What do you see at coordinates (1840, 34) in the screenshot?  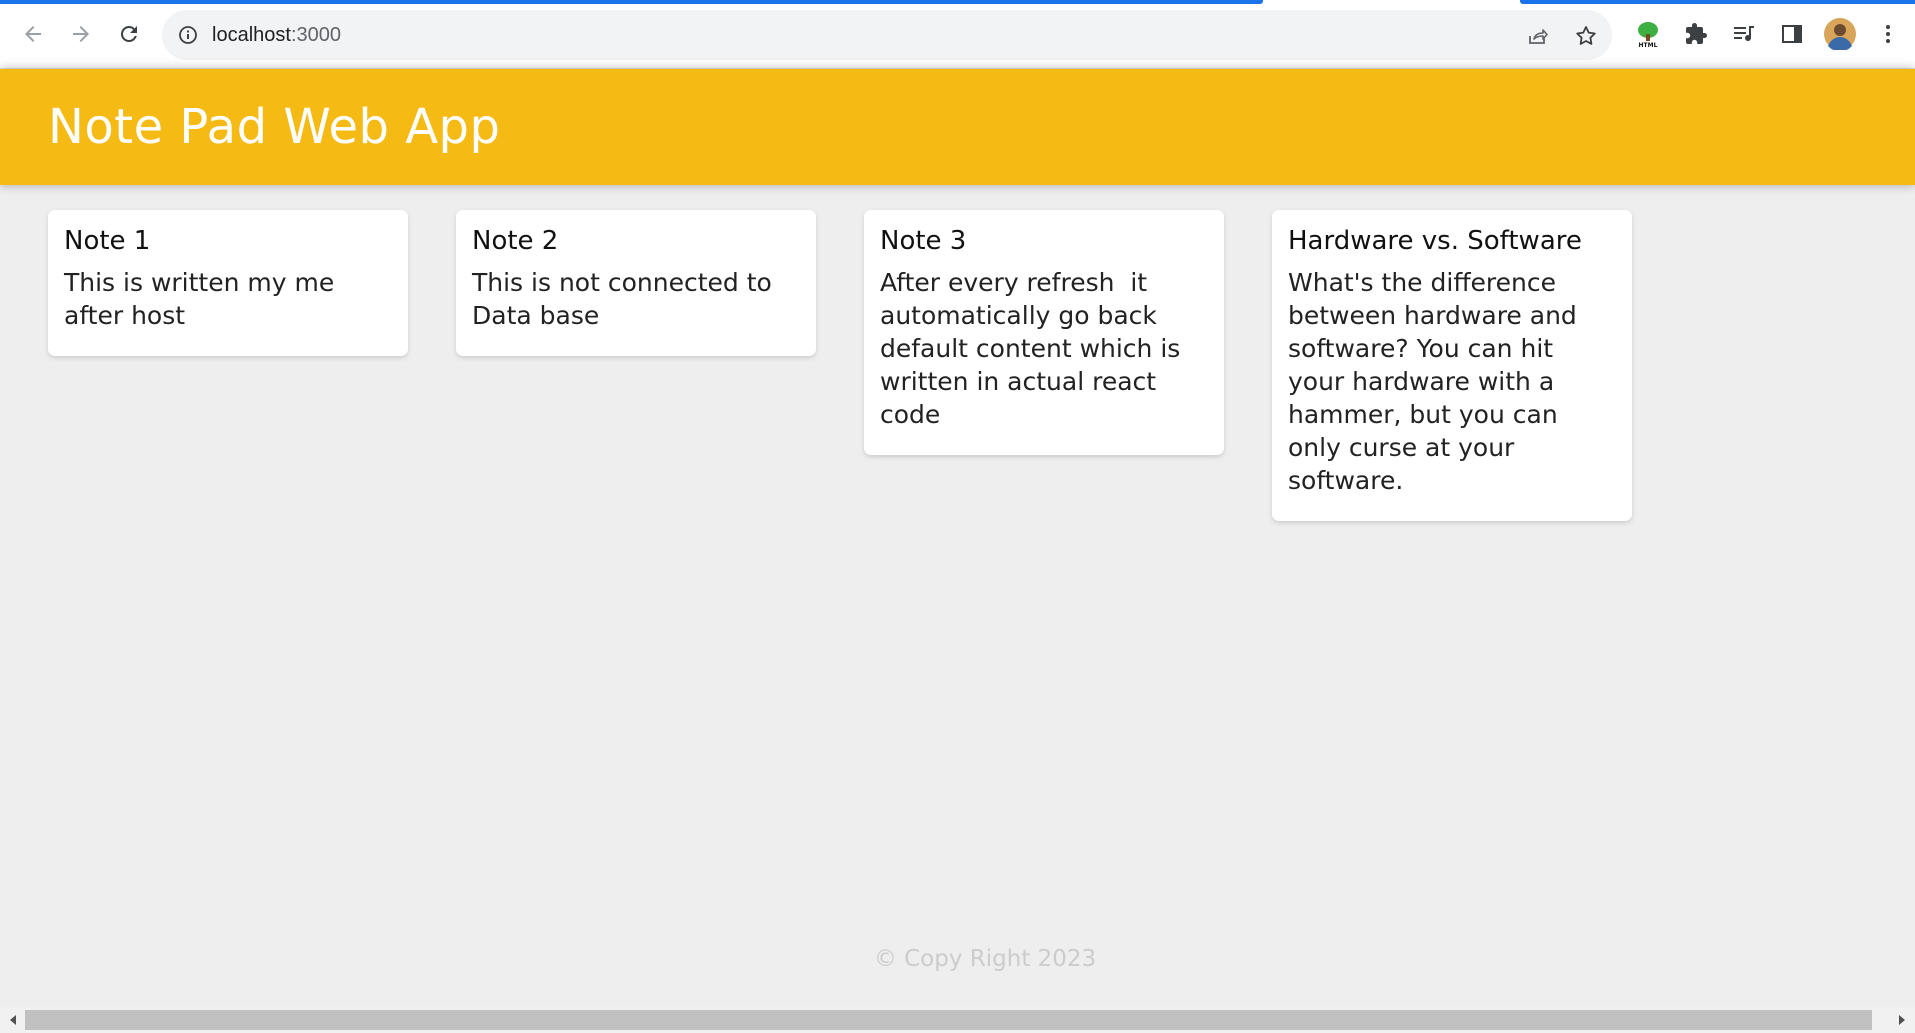 I see `avatar` at bounding box center [1840, 34].